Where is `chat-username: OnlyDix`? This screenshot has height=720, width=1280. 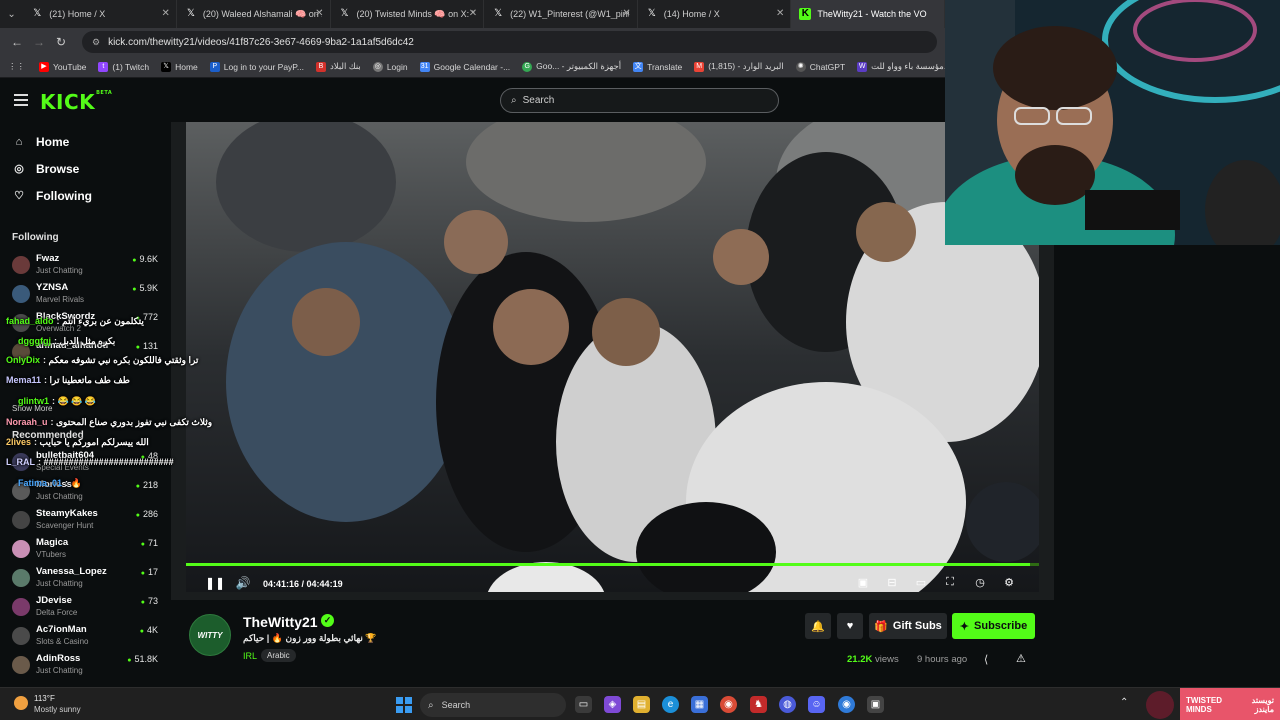 chat-username: OnlyDix is located at coordinates (23, 360).